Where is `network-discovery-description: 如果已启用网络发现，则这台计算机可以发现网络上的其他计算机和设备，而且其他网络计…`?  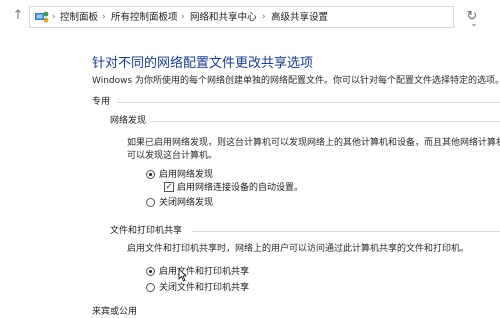 network-discovery-description: 如果已启用网络发现，则这台计算机可以发现网络上的其他计算机和设备，而且其他网络计… is located at coordinates (313, 143).